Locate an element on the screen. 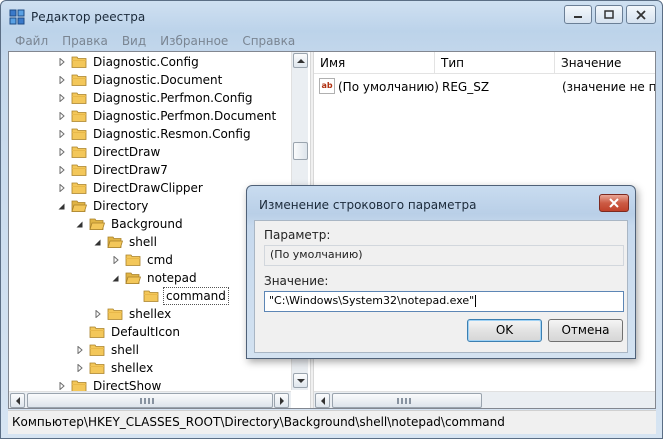  tree-item: Diagnostic.Perfmon.Config is located at coordinates (156, 98).